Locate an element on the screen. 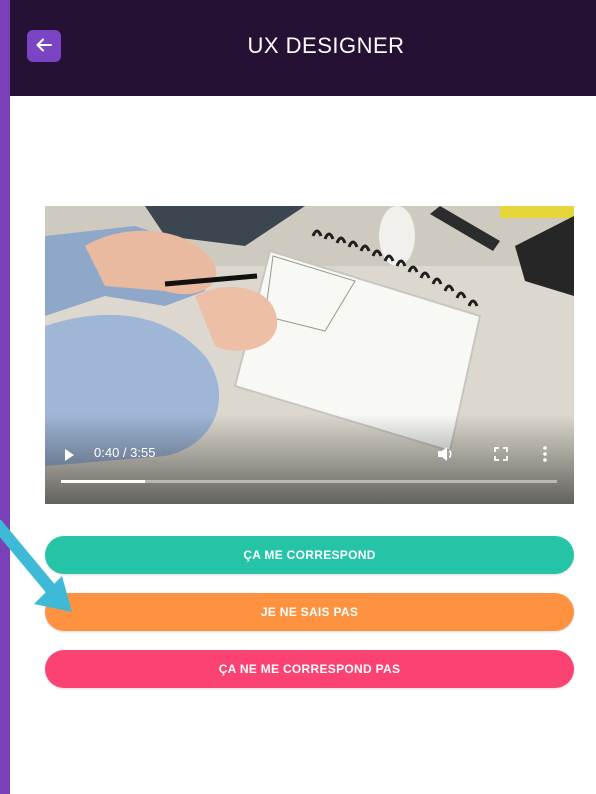  progress-fill is located at coordinates (103, 481).